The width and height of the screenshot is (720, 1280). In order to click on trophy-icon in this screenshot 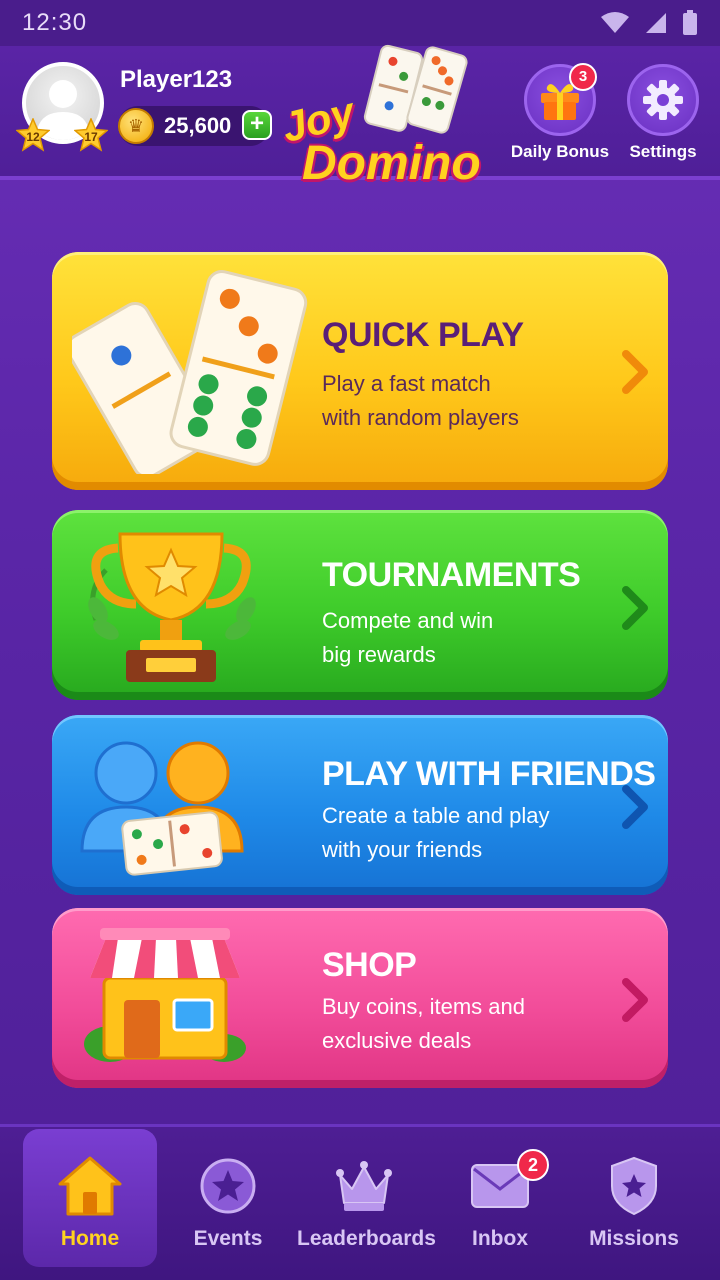, I will do `click(172, 607)`.